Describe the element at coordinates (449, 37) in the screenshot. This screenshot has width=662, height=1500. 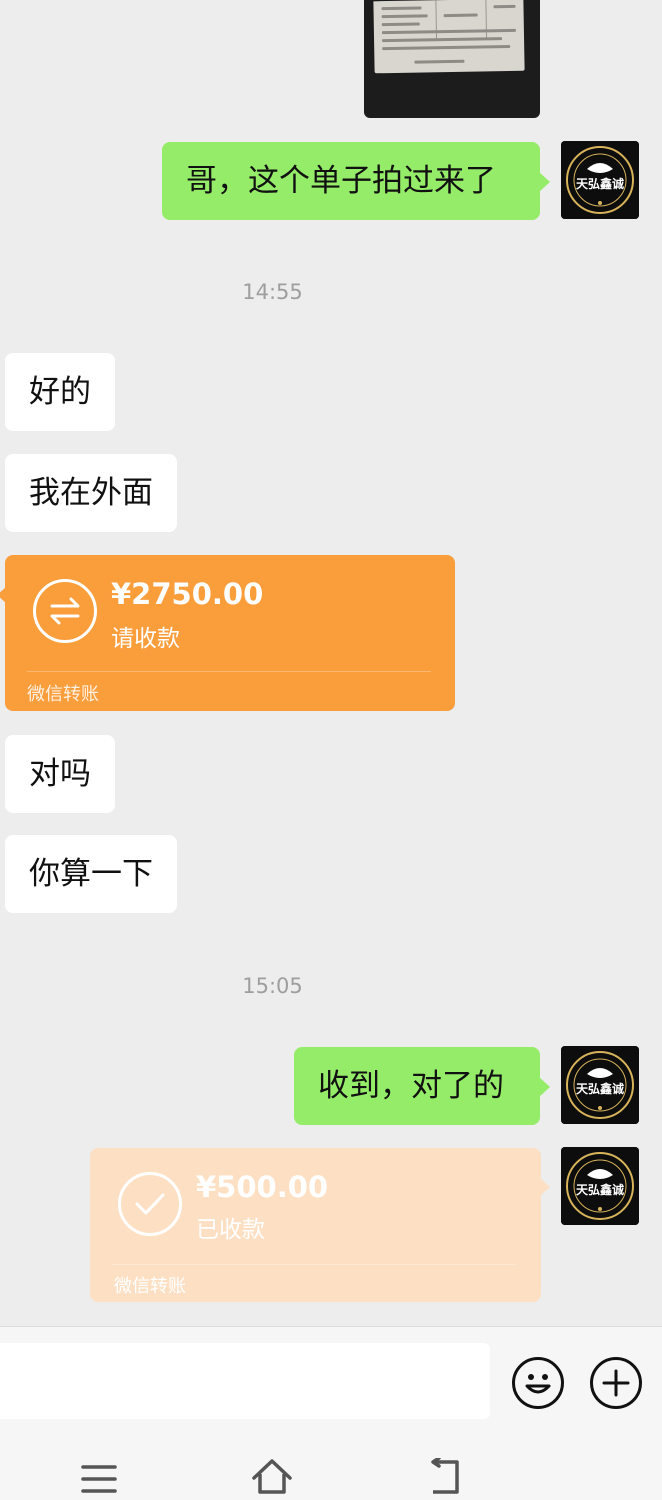
I see `receipt-photo` at that location.